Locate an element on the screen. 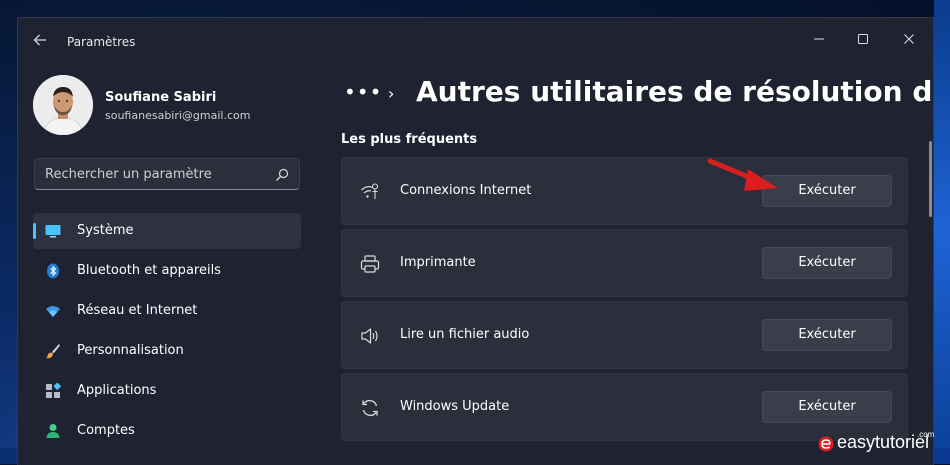 This screenshot has width=950, height=465. close-icon is located at coordinates (909, 39).